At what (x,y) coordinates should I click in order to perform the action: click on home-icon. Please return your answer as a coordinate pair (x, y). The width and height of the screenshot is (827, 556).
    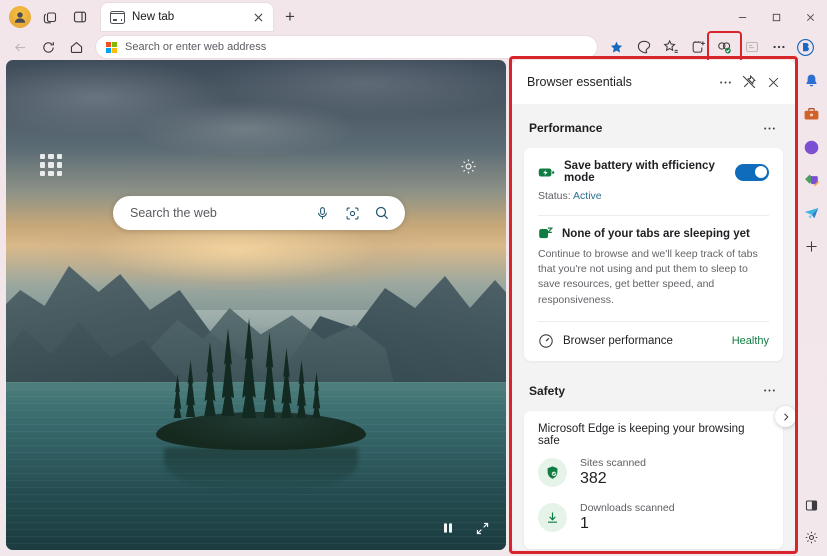
    Looking at the image, I should click on (76, 47).